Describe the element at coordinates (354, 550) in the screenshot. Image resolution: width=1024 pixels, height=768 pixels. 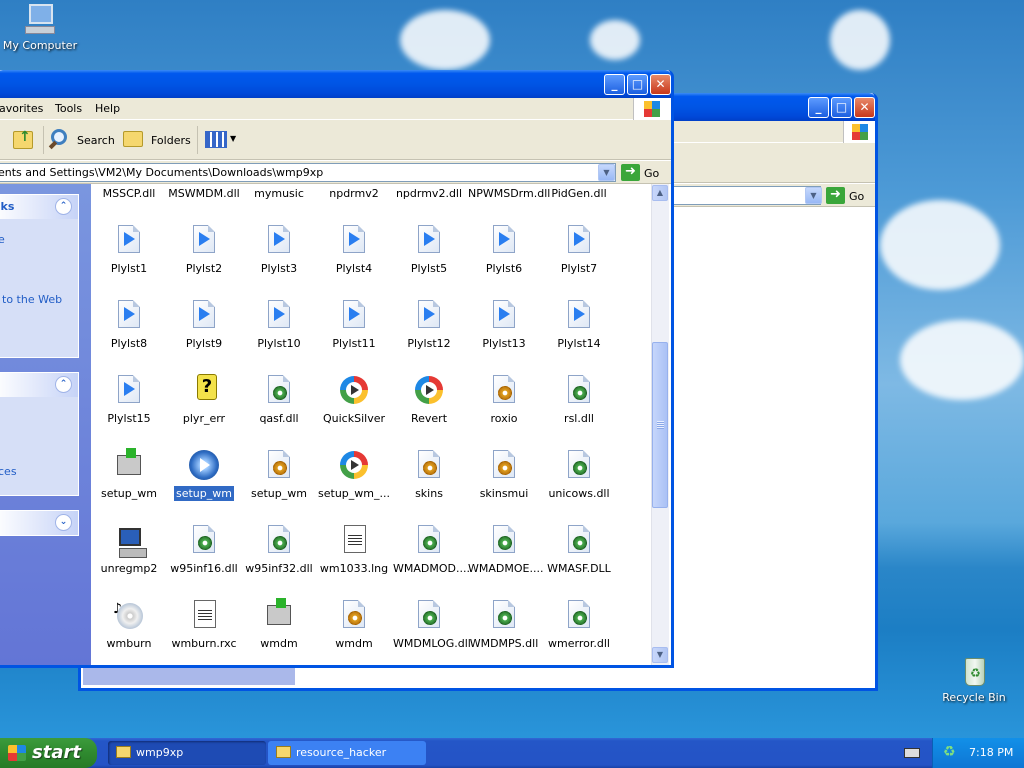
I see `file-item: wm1033.lng` at that location.